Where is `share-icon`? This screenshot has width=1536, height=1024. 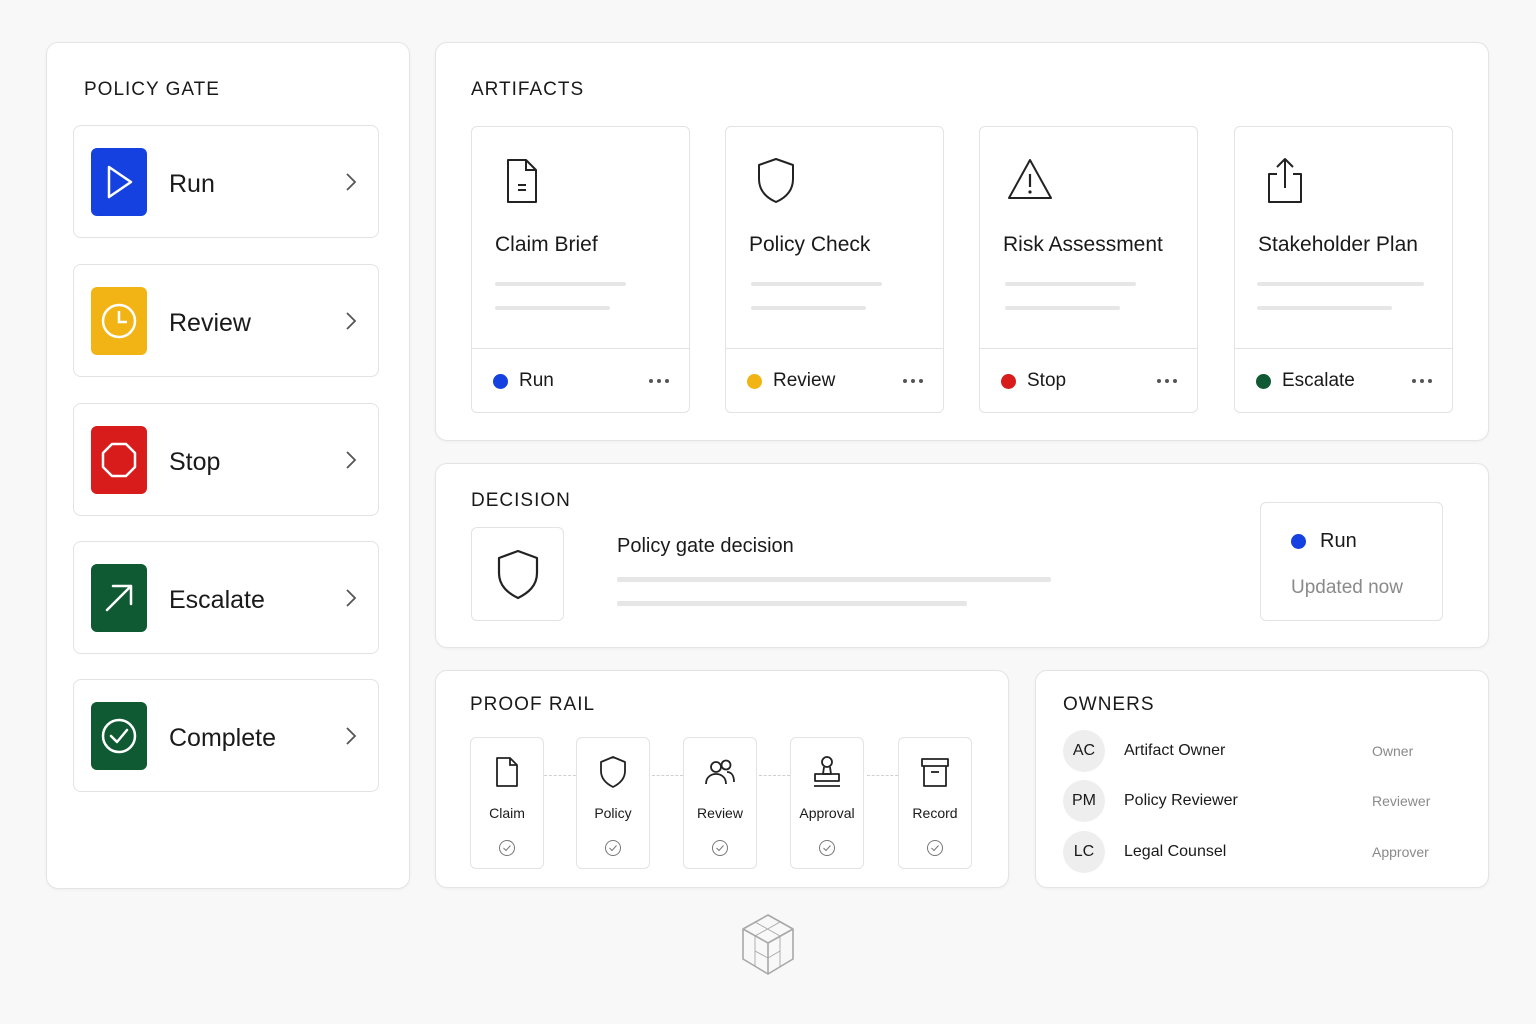 share-icon is located at coordinates (1285, 180).